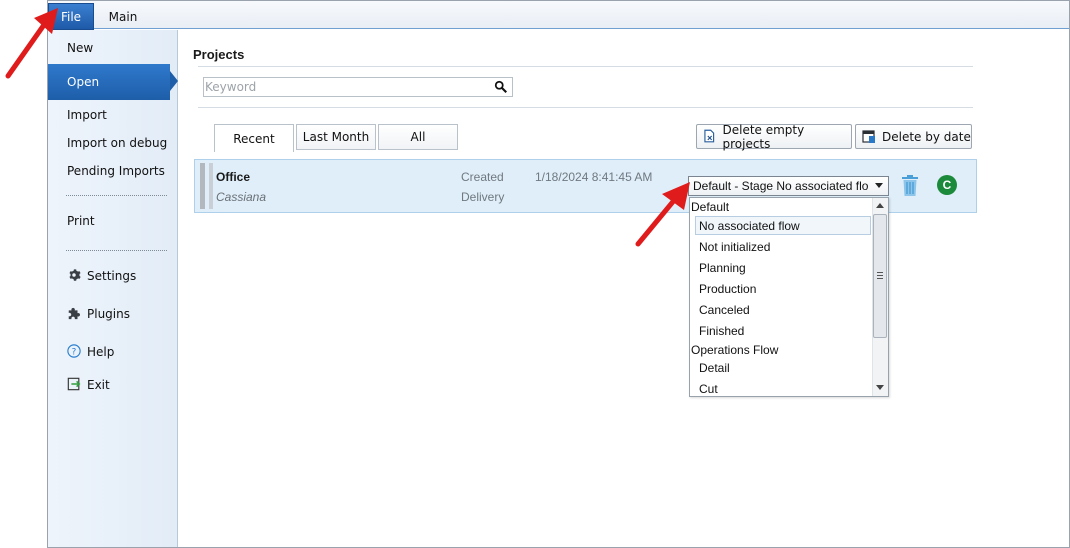  I want to click on tab-last-month: Last Month, so click(336, 137).